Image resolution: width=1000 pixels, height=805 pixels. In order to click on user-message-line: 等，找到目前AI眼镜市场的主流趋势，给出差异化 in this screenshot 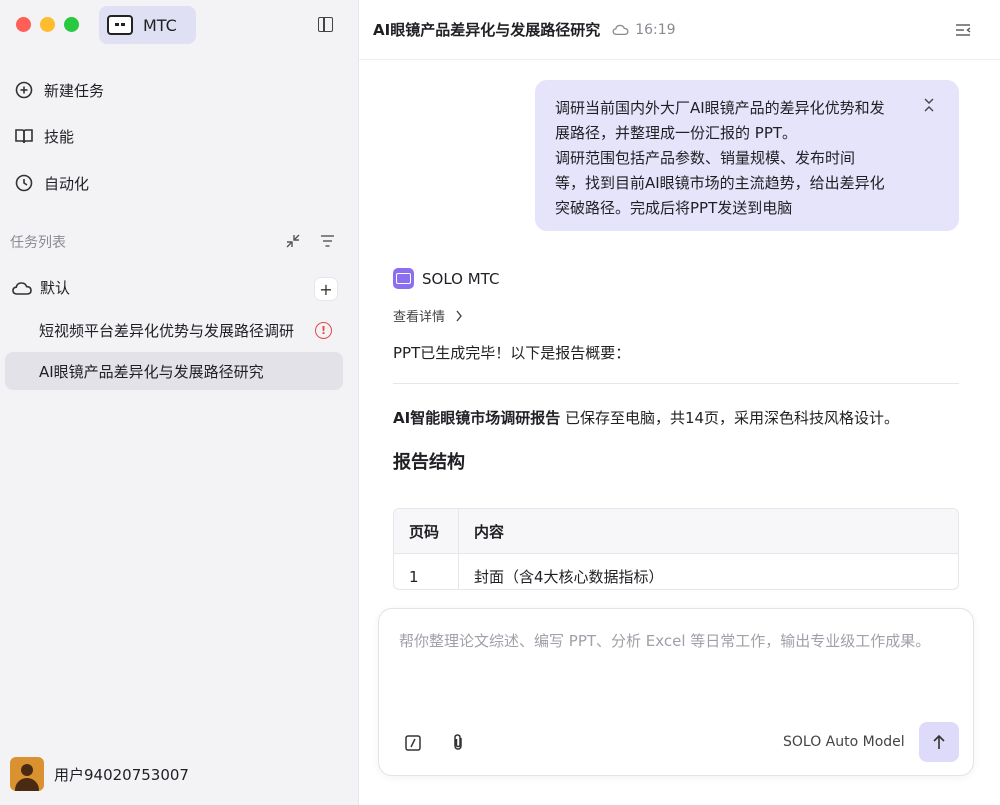, I will do `click(720, 183)`.